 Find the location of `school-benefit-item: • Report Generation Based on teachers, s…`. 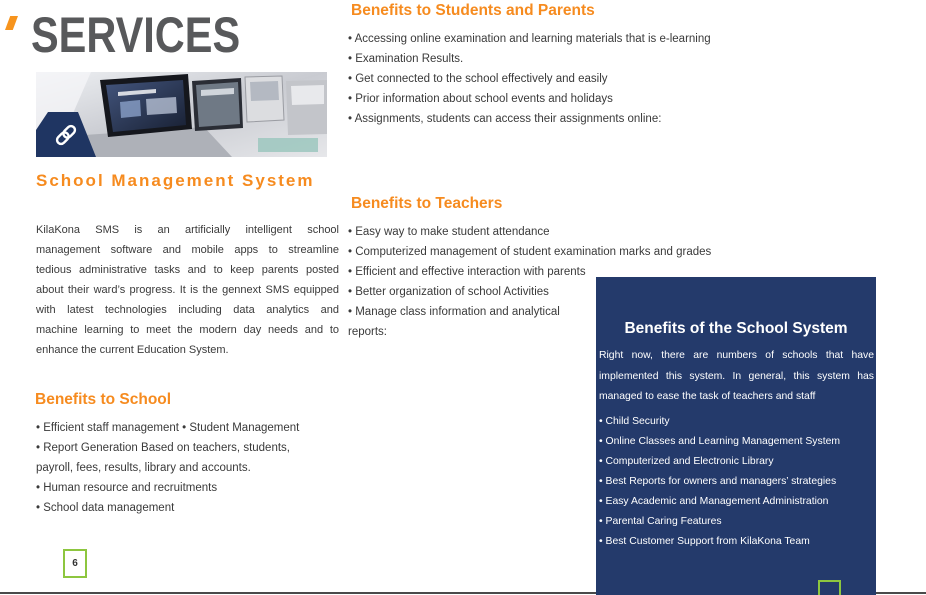

school-benefit-item: • Report Generation Based on teachers, s… is located at coordinates (163, 458).